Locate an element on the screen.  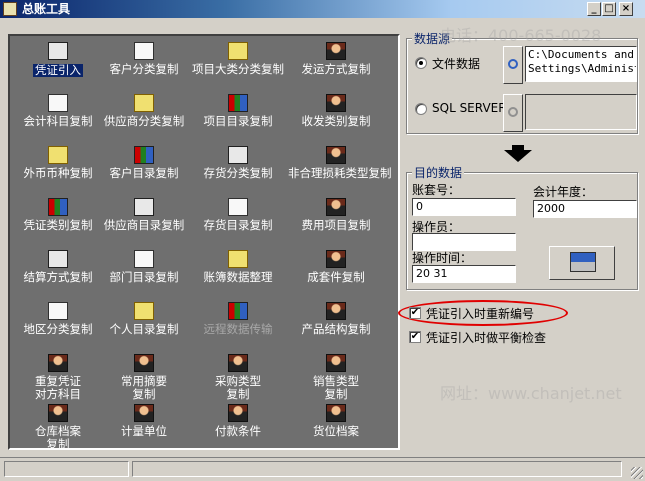
tool-label: 存货目录复制 is located at coordinates (238, 225).